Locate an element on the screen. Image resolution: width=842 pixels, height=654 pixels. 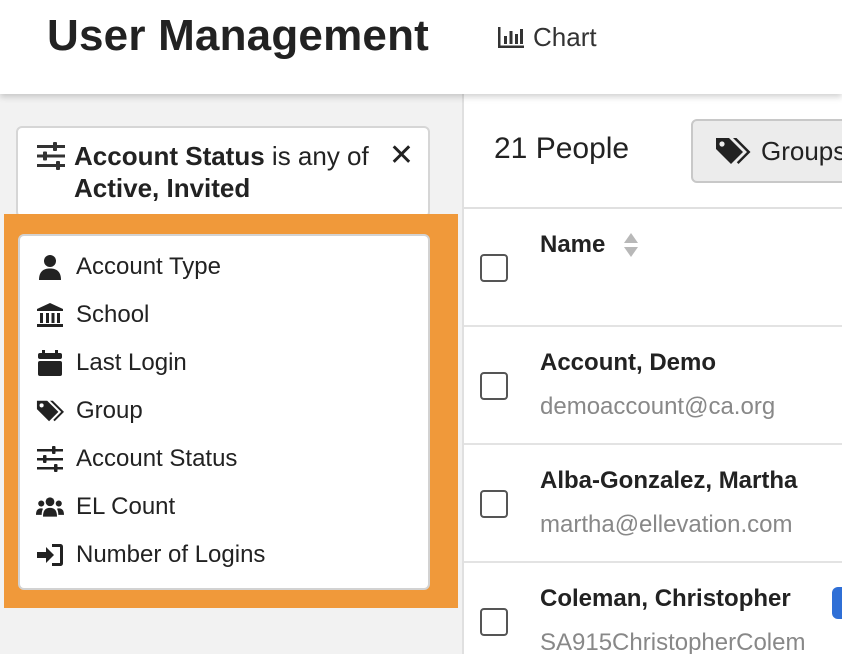
bar-chart-icon is located at coordinates (511, 37).